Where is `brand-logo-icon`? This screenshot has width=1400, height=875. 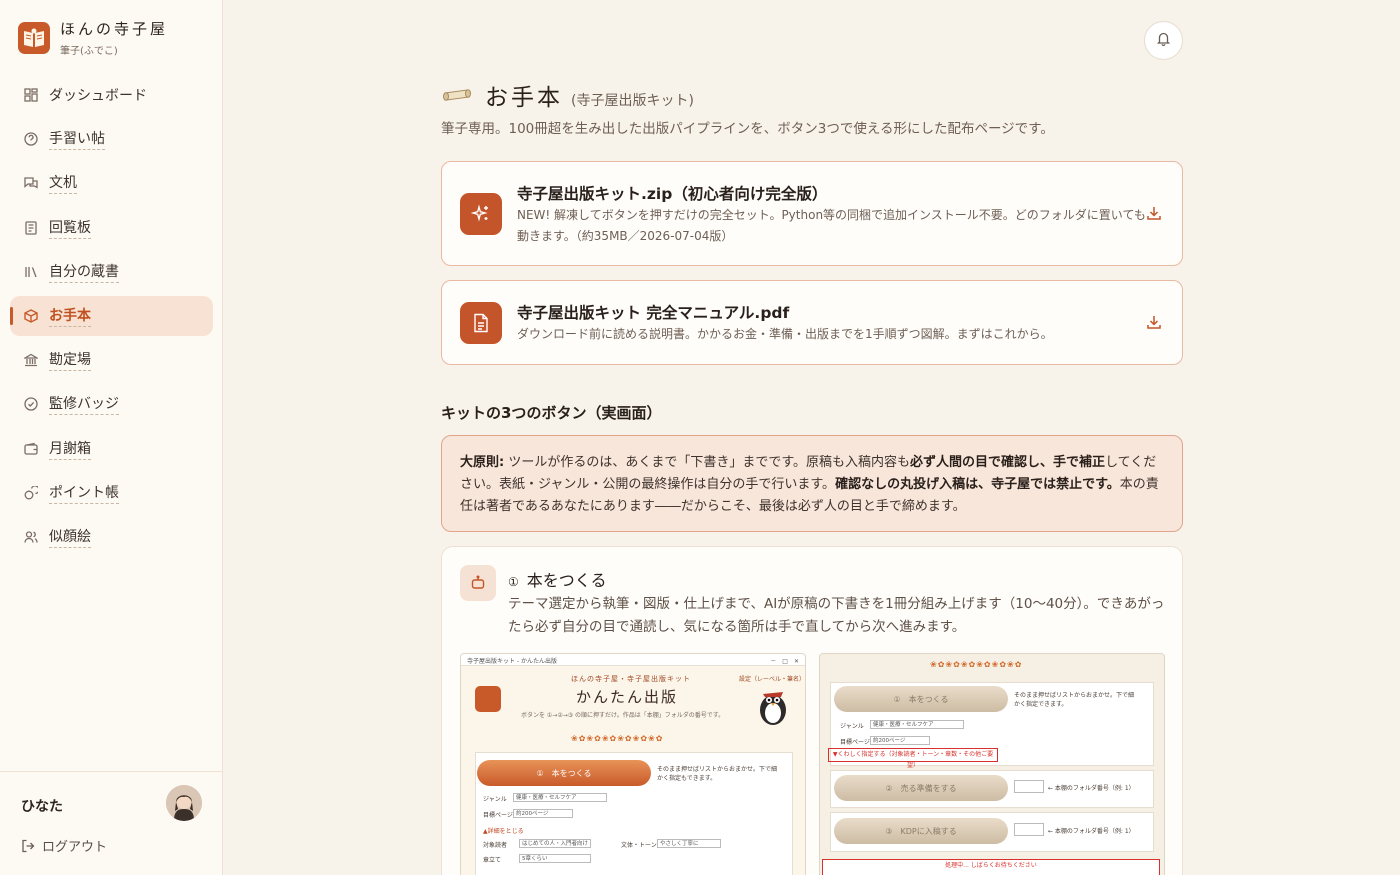
brand-logo-icon is located at coordinates (34, 37).